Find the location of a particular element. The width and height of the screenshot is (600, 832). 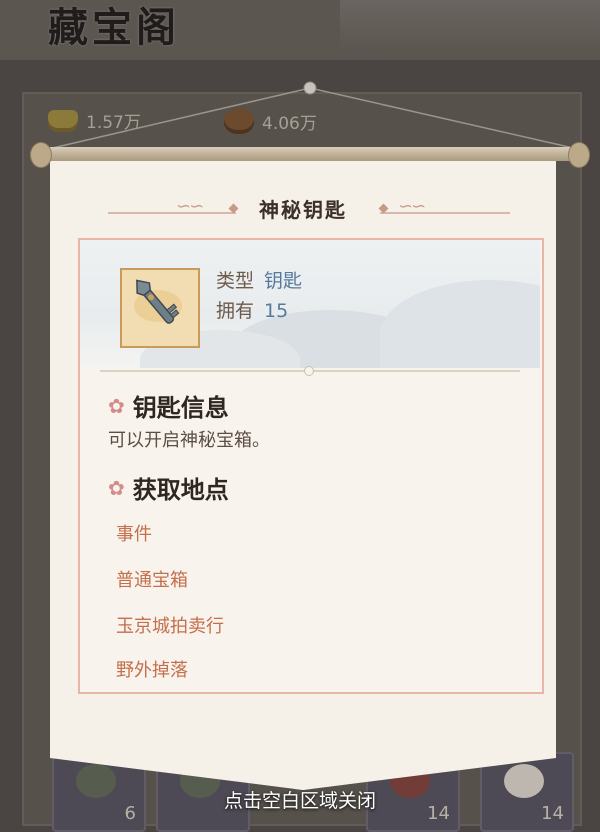

sources-heading: ✿ 获取地点 is located at coordinates (168, 487).